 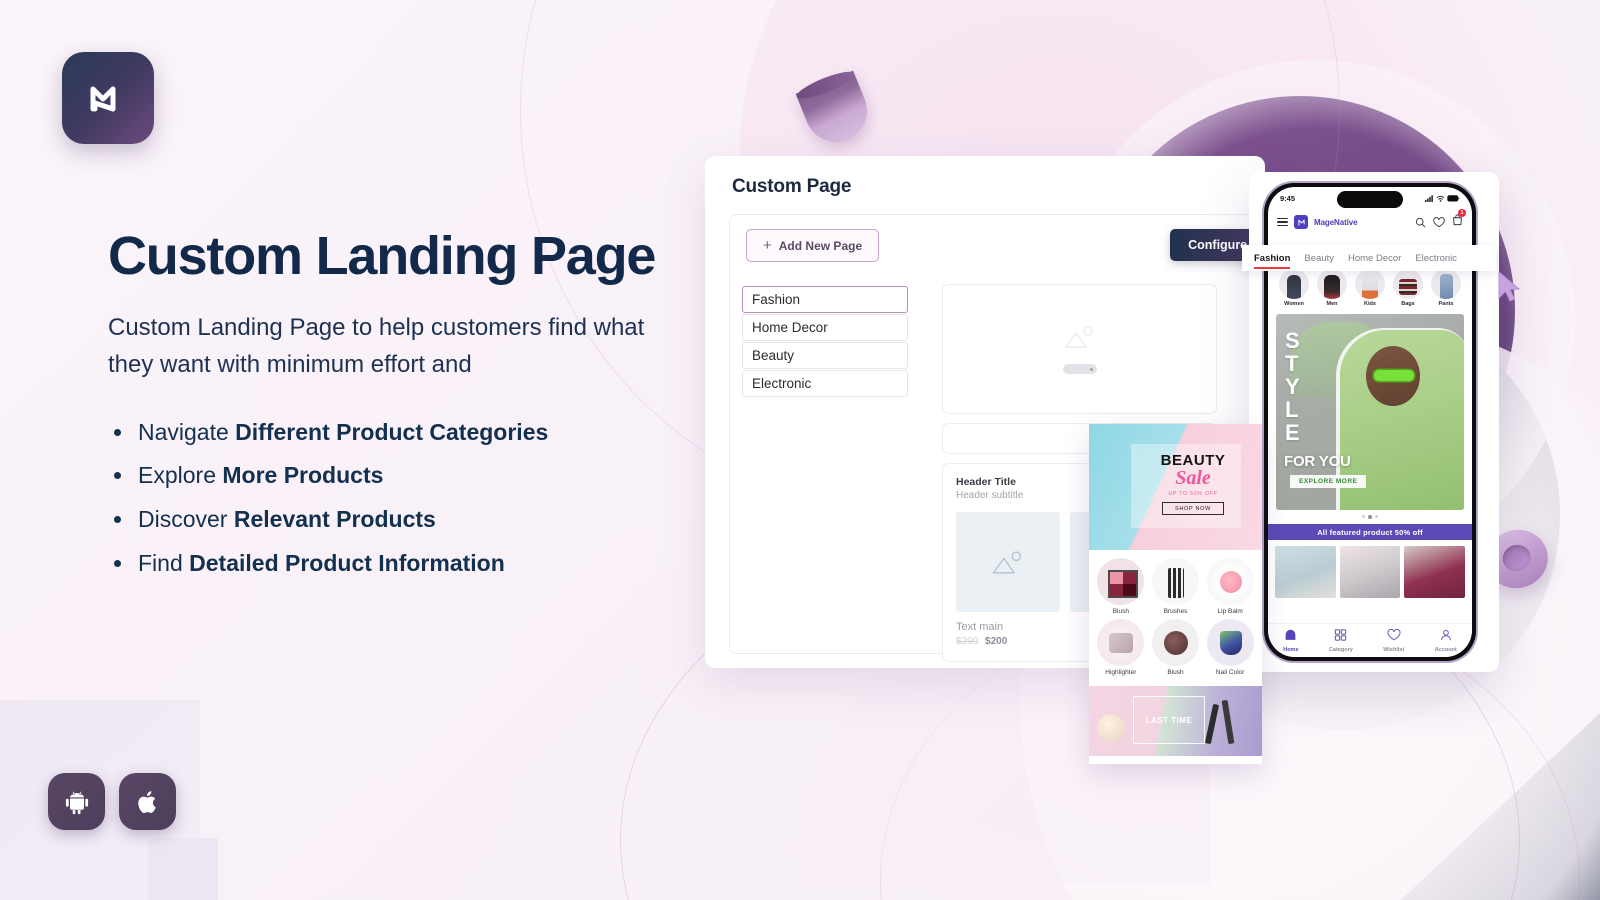 I want to click on preview-toggle, so click(x=1079, y=369).